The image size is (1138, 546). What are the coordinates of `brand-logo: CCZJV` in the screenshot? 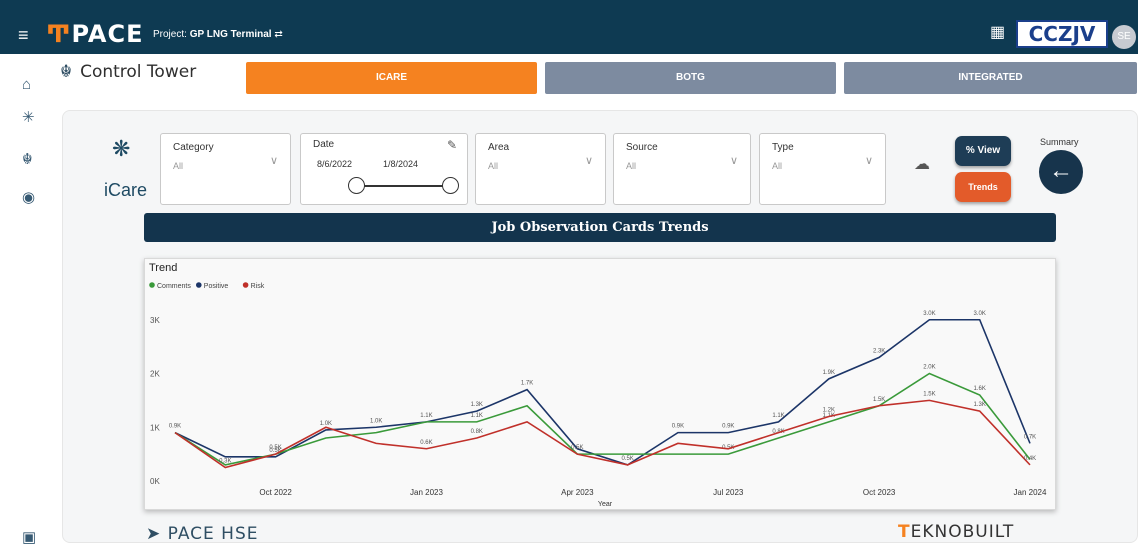 It's located at (1062, 34).